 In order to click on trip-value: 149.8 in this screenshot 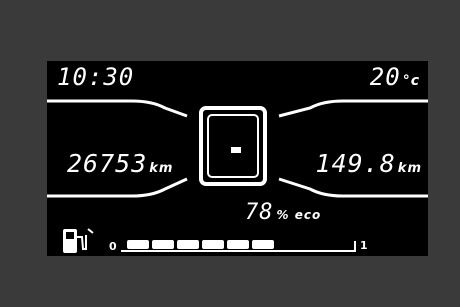, I will do `click(355, 163)`.